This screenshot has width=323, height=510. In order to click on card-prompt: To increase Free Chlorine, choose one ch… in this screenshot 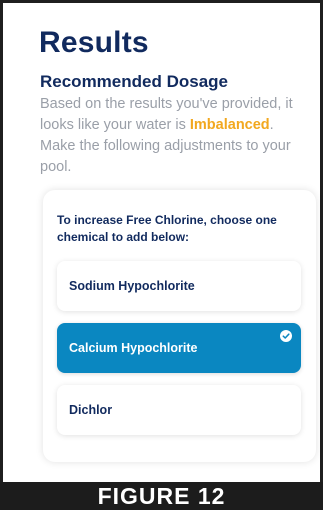, I will do `click(167, 228)`.